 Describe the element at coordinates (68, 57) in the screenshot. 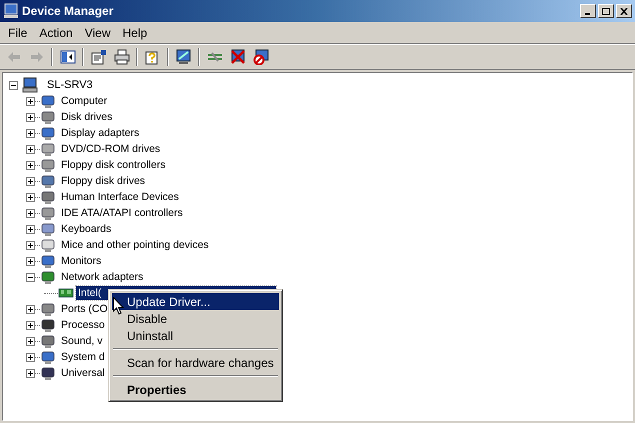

I see `console-tree-icon` at that location.